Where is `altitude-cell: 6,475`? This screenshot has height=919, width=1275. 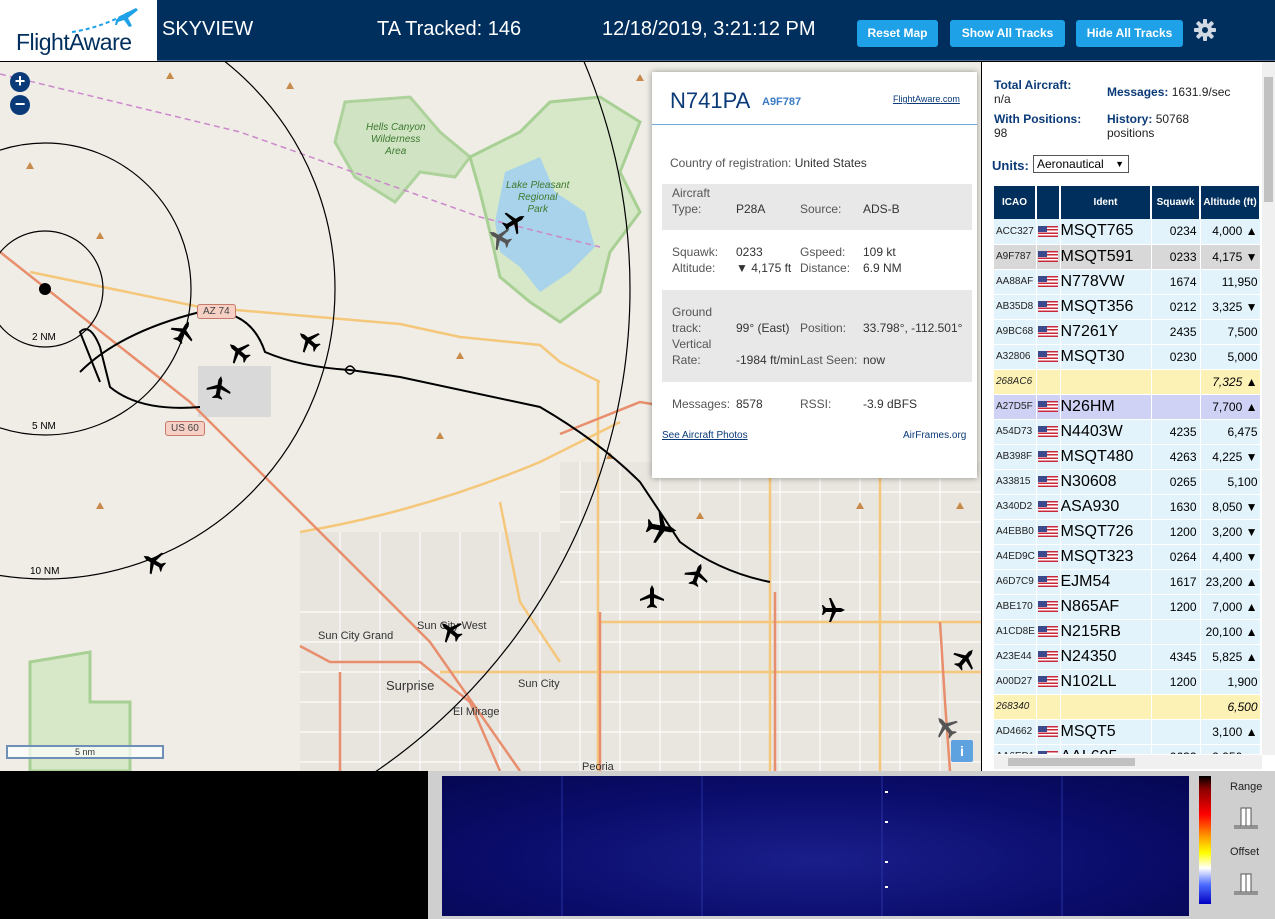 altitude-cell: 6,475 is located at coordinates (1230, 432).